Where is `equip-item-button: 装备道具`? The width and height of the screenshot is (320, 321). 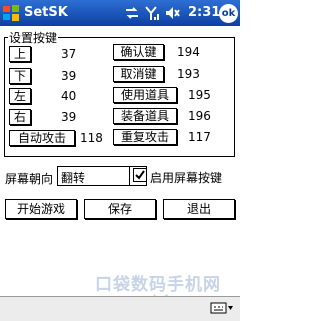
equip-item-button: 装备道具 is located at coordinates (145, 116).